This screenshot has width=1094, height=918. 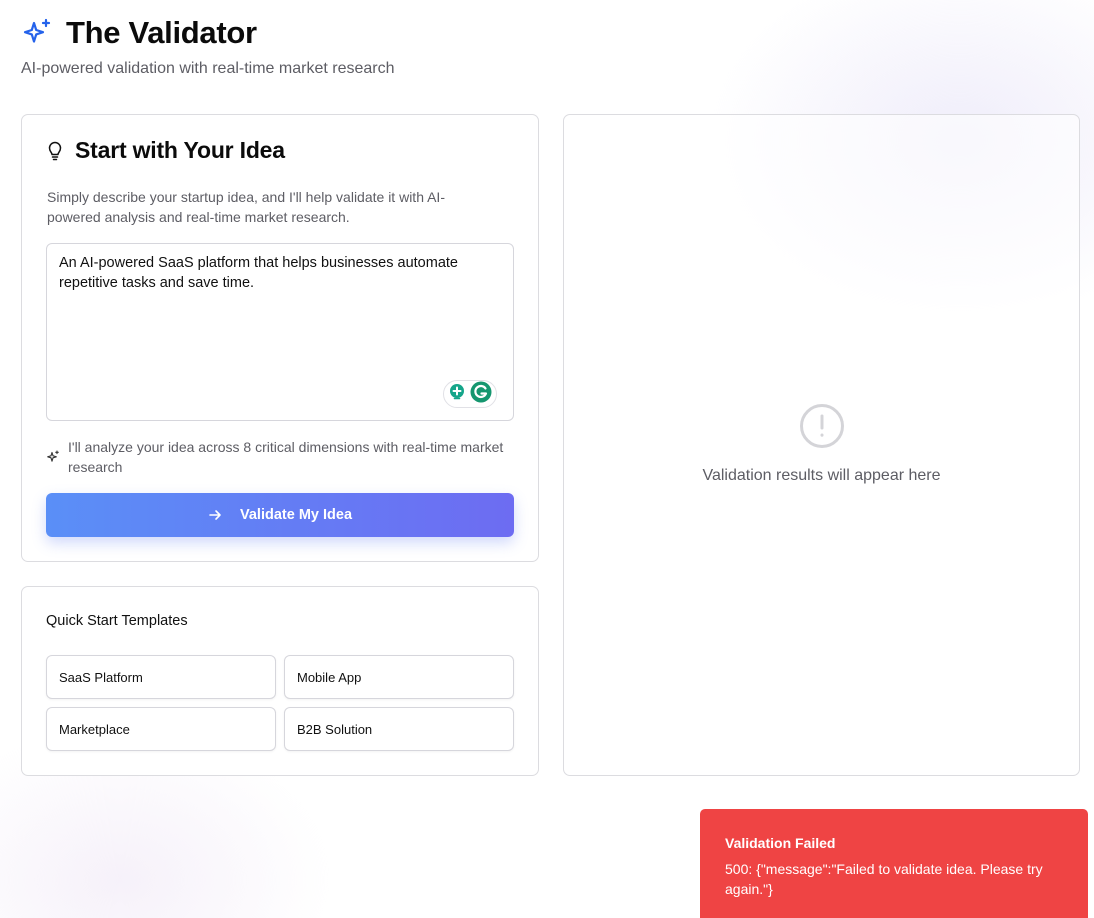 I want to click on validate-button-label: Validate My Idea, so click(x=296, y=515).